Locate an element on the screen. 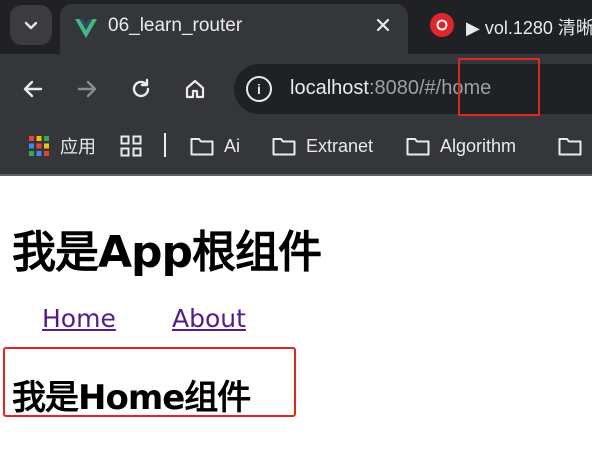 The height and width of the screenshot is (453, 592). bookmark-extranet: Extranet is located at coordinates (322, 146).